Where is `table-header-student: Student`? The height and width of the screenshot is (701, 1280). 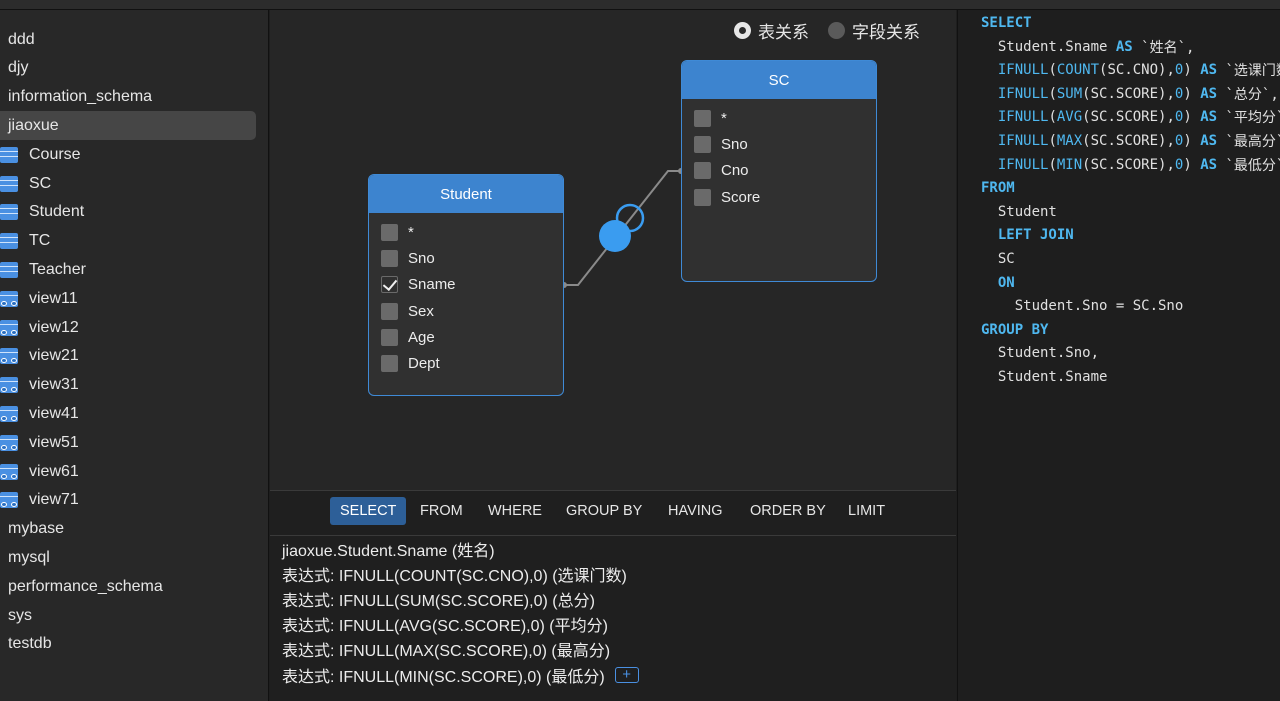
table-header-student: Student is located at coordinates (466, 194).